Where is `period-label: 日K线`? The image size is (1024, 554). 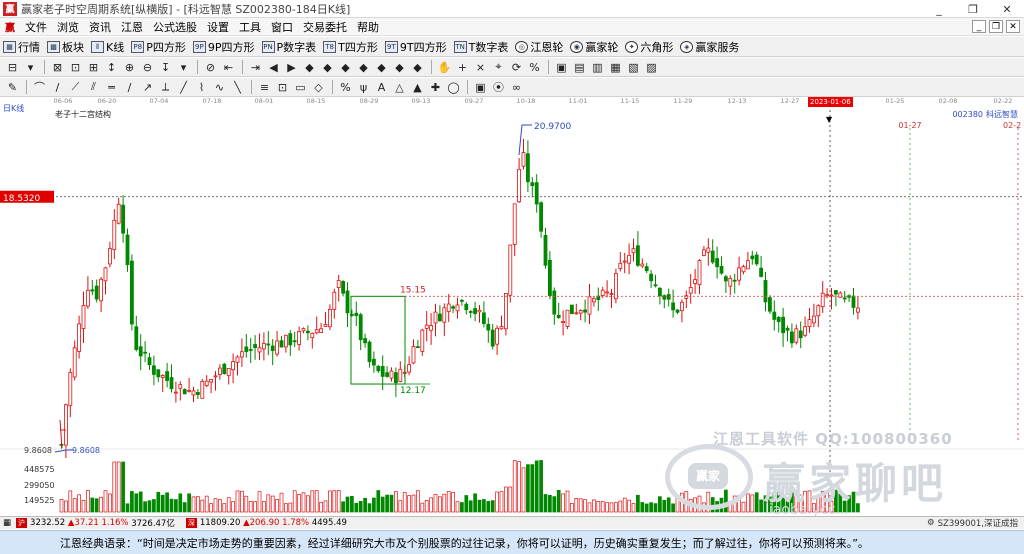 period-label: 日K线 is located at coordinates (13, 108).